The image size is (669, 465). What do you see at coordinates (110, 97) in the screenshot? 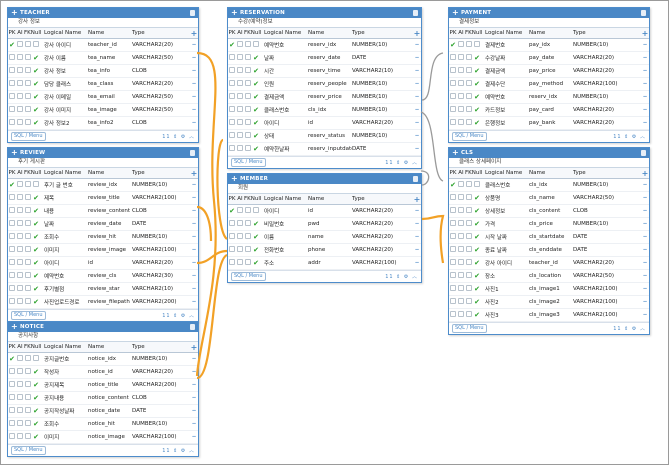
I see `column-name-cell: tea_email` at bounding box center [110, 97].